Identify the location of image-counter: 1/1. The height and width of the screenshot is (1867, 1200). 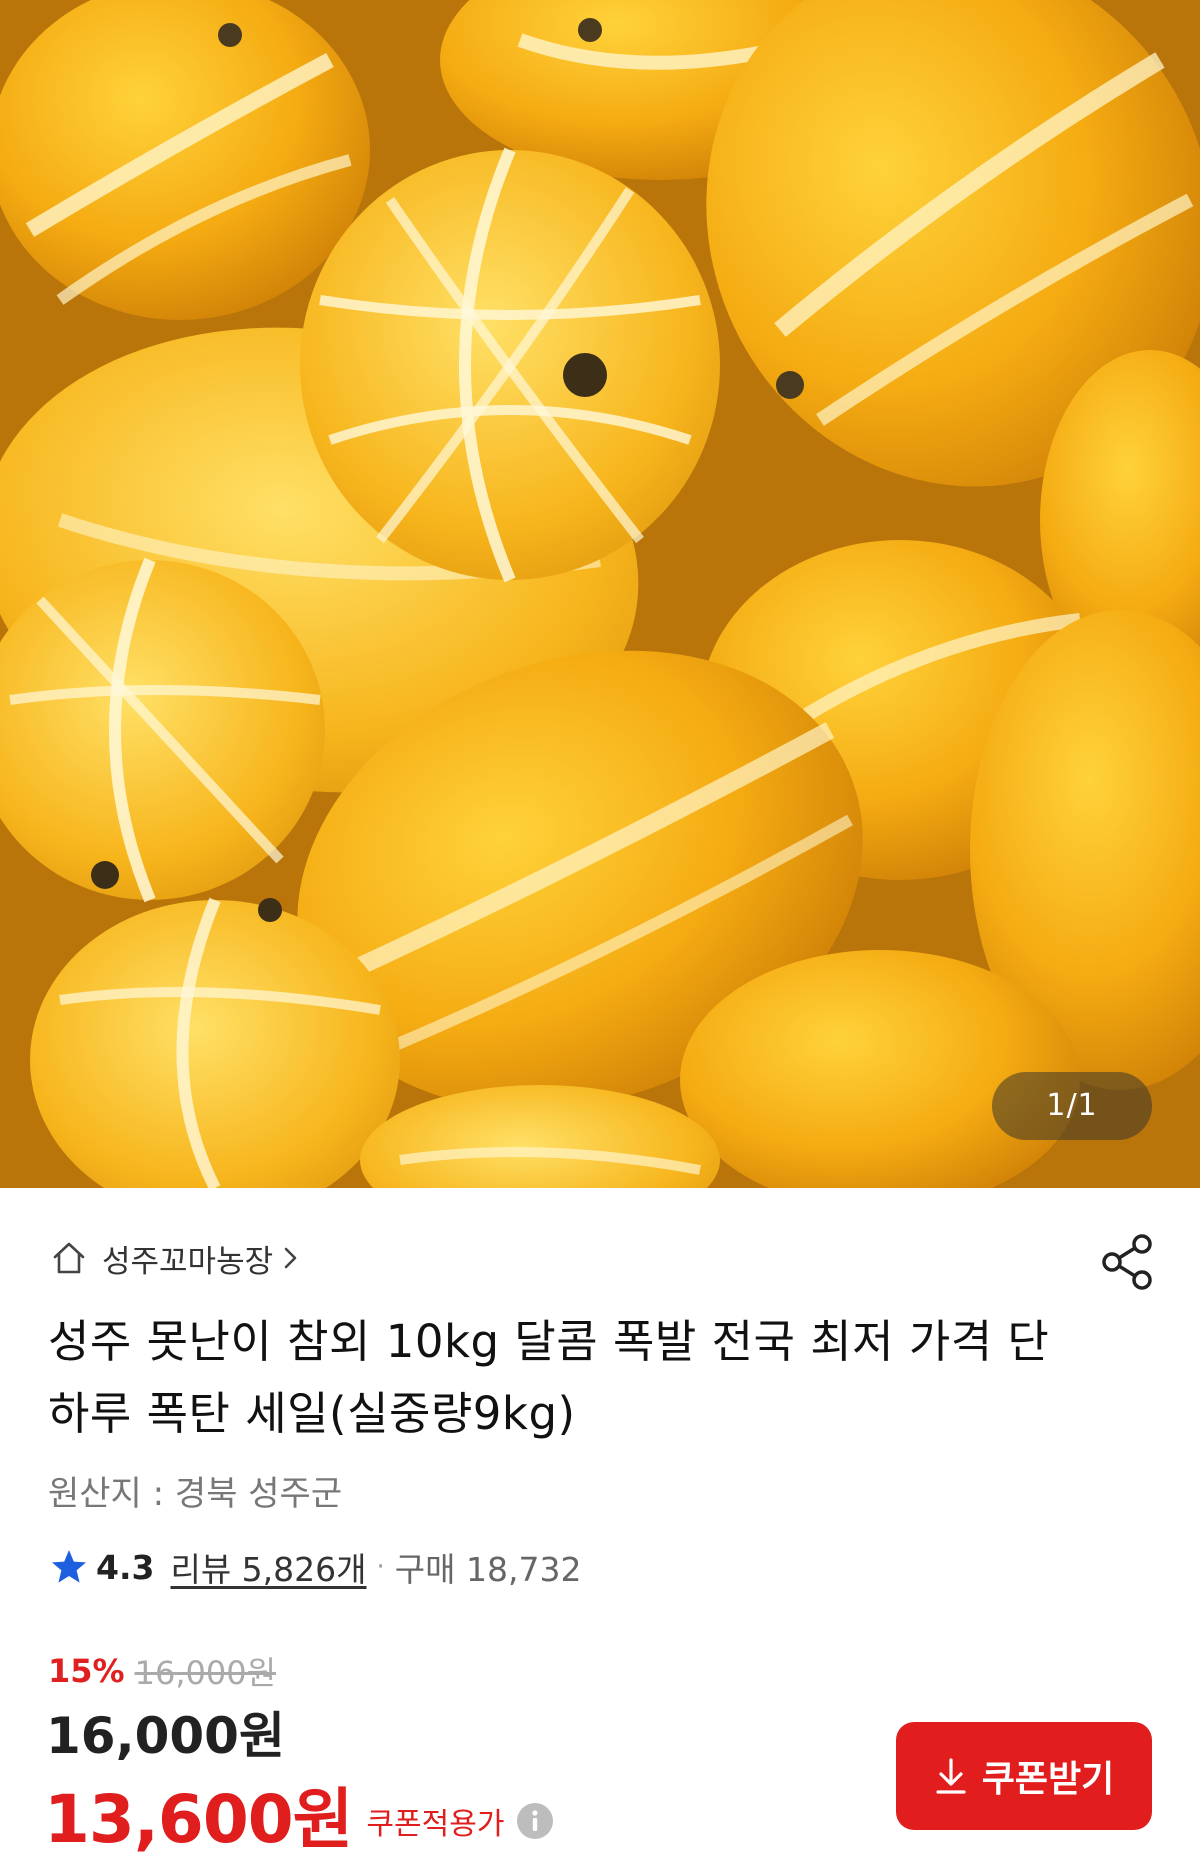
(1072, 1106).